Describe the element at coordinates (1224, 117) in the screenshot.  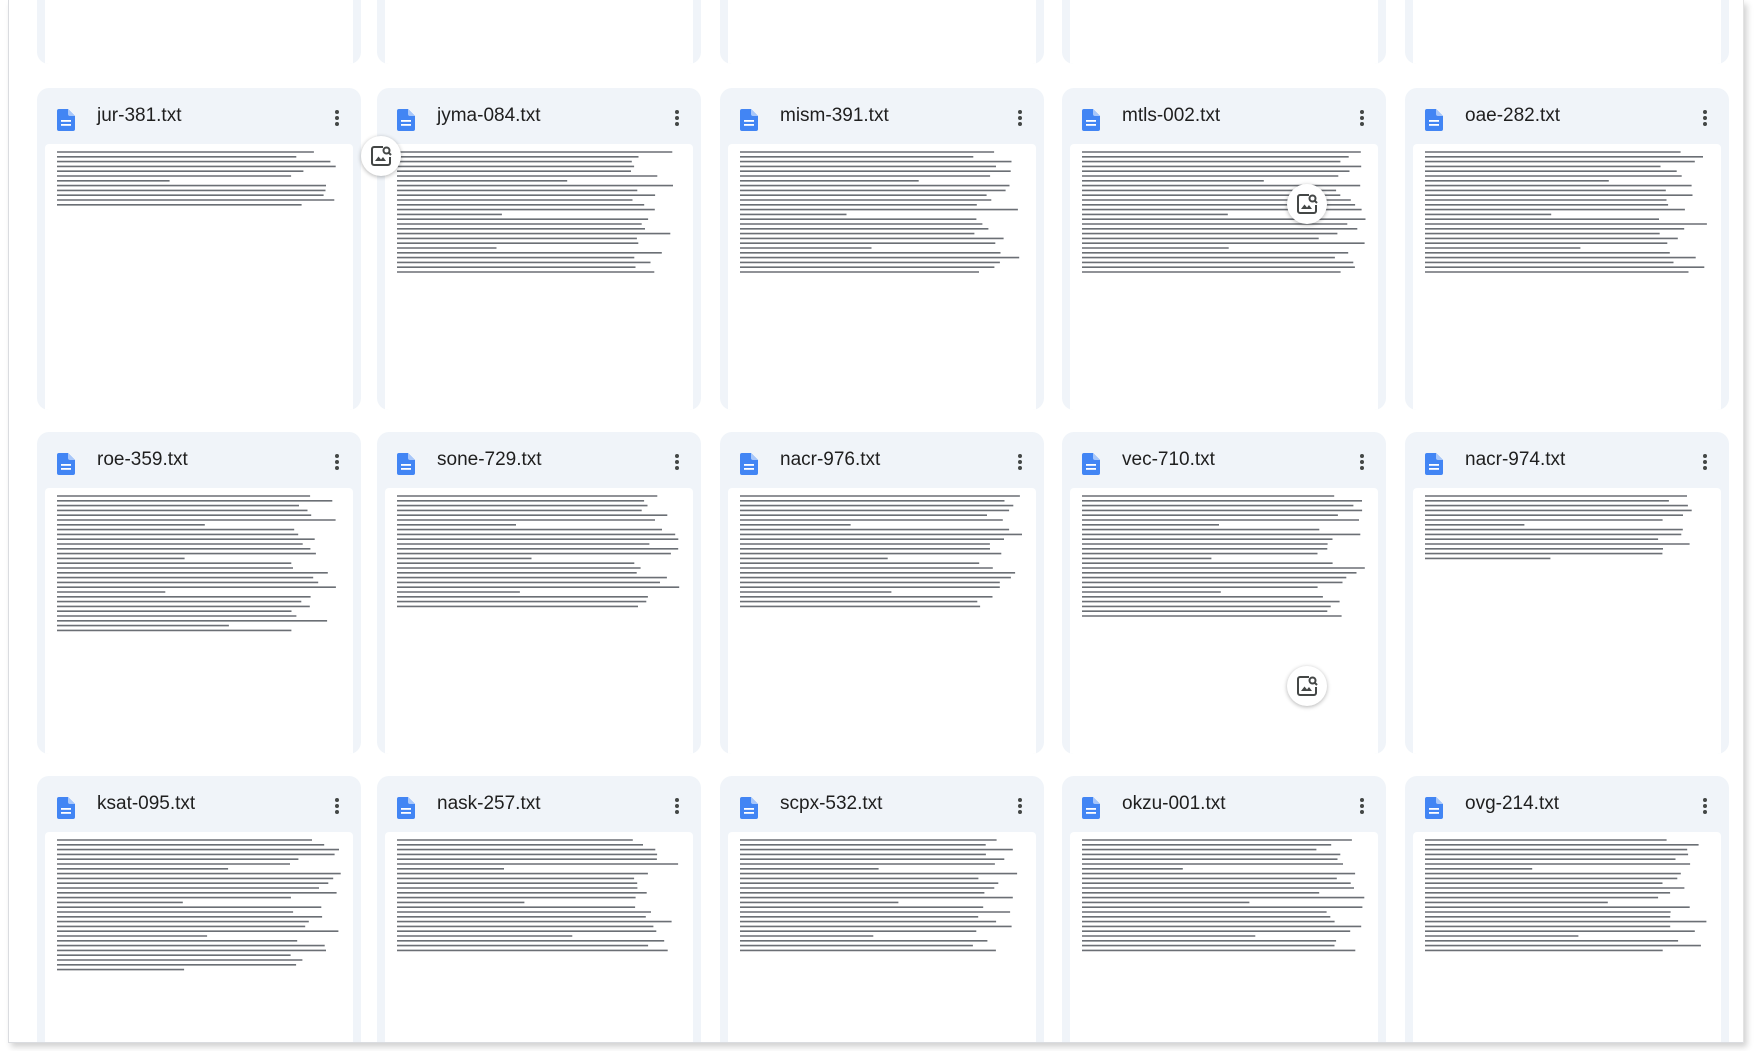
I see `file-card-header: mtls-002.txt` at that location.